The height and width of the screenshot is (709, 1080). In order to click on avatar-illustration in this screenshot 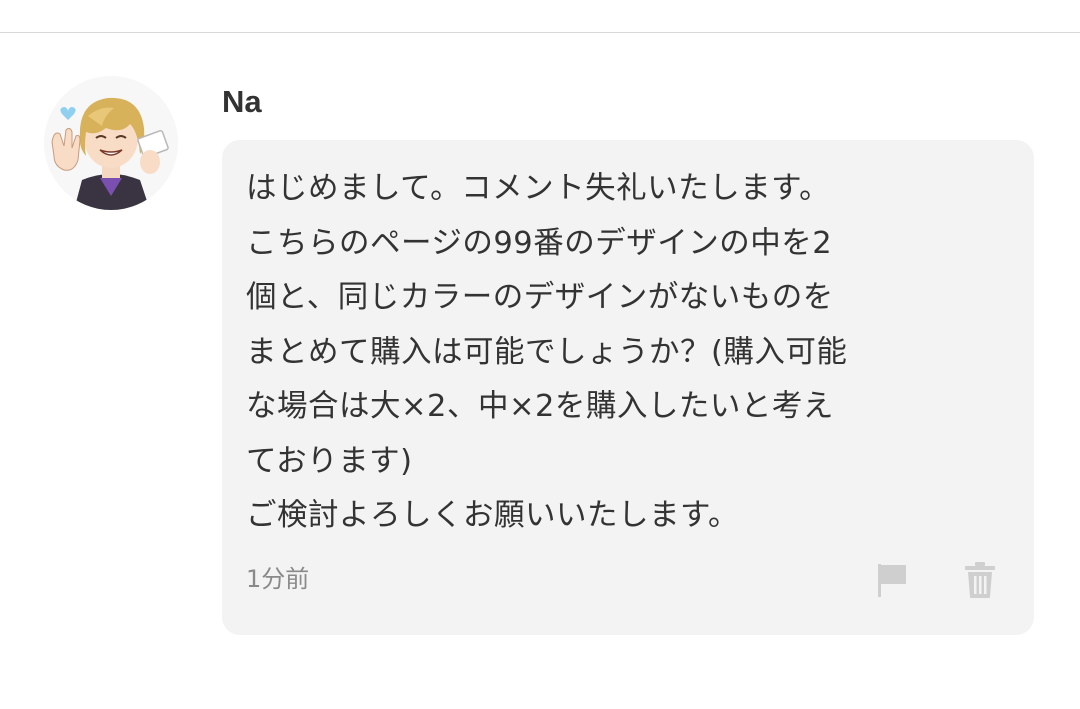, I will do `click(111, 143)`.